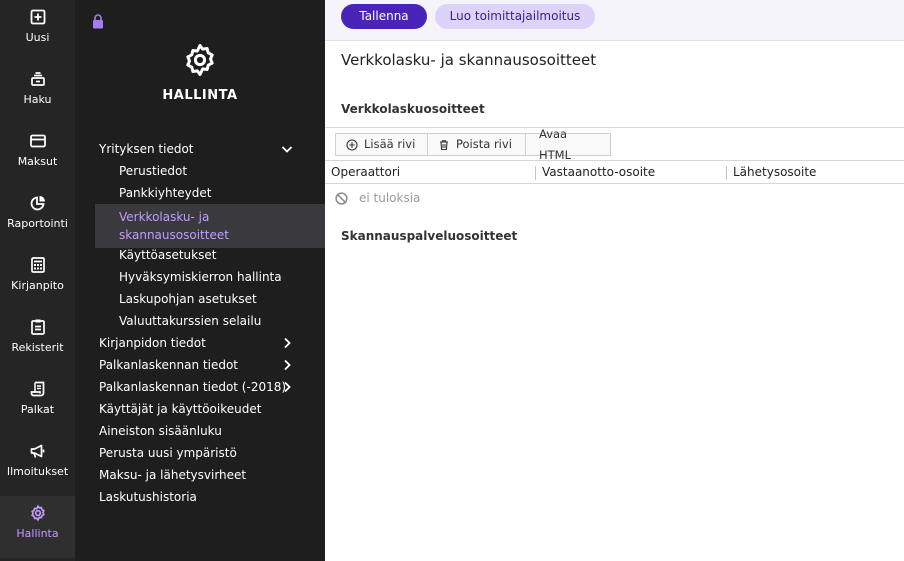 The width and height of the screenshot is (904, 561). What do you see at coordinates (168, 255) in the screenshot?
I see `menu-item-label: Käyttöasetukset` at bounding box center [168, 255].